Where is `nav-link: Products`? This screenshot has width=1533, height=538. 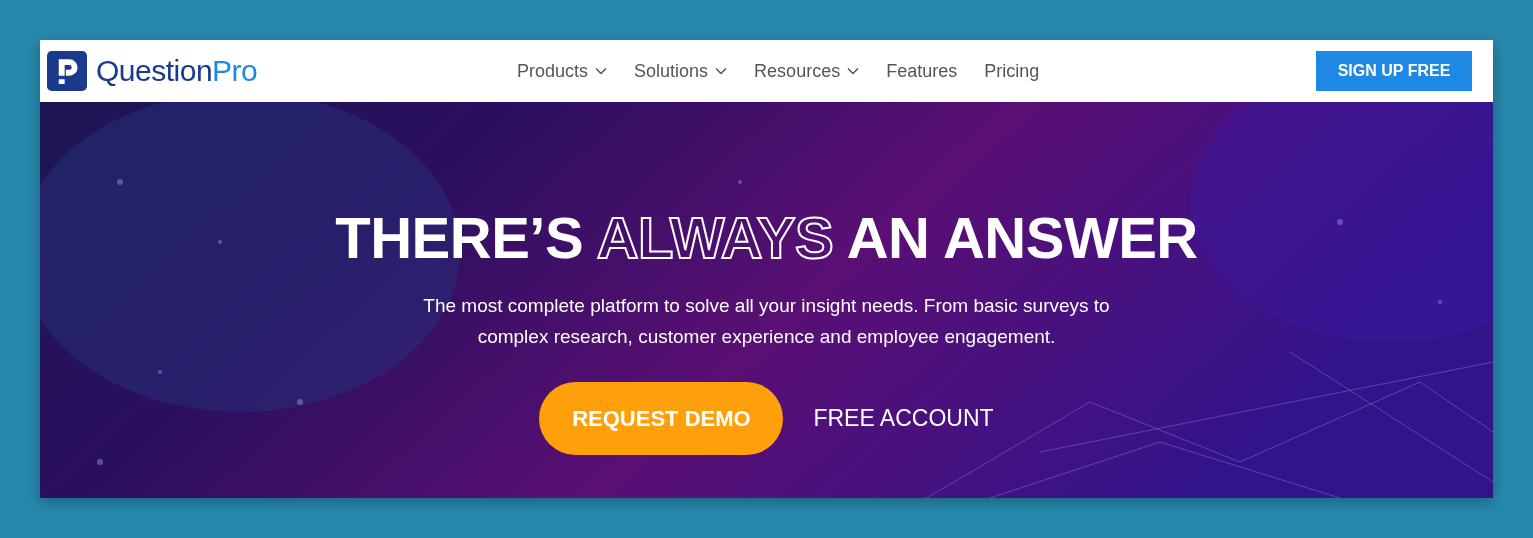
nav-link: Products is located at coordinates (562, 71).